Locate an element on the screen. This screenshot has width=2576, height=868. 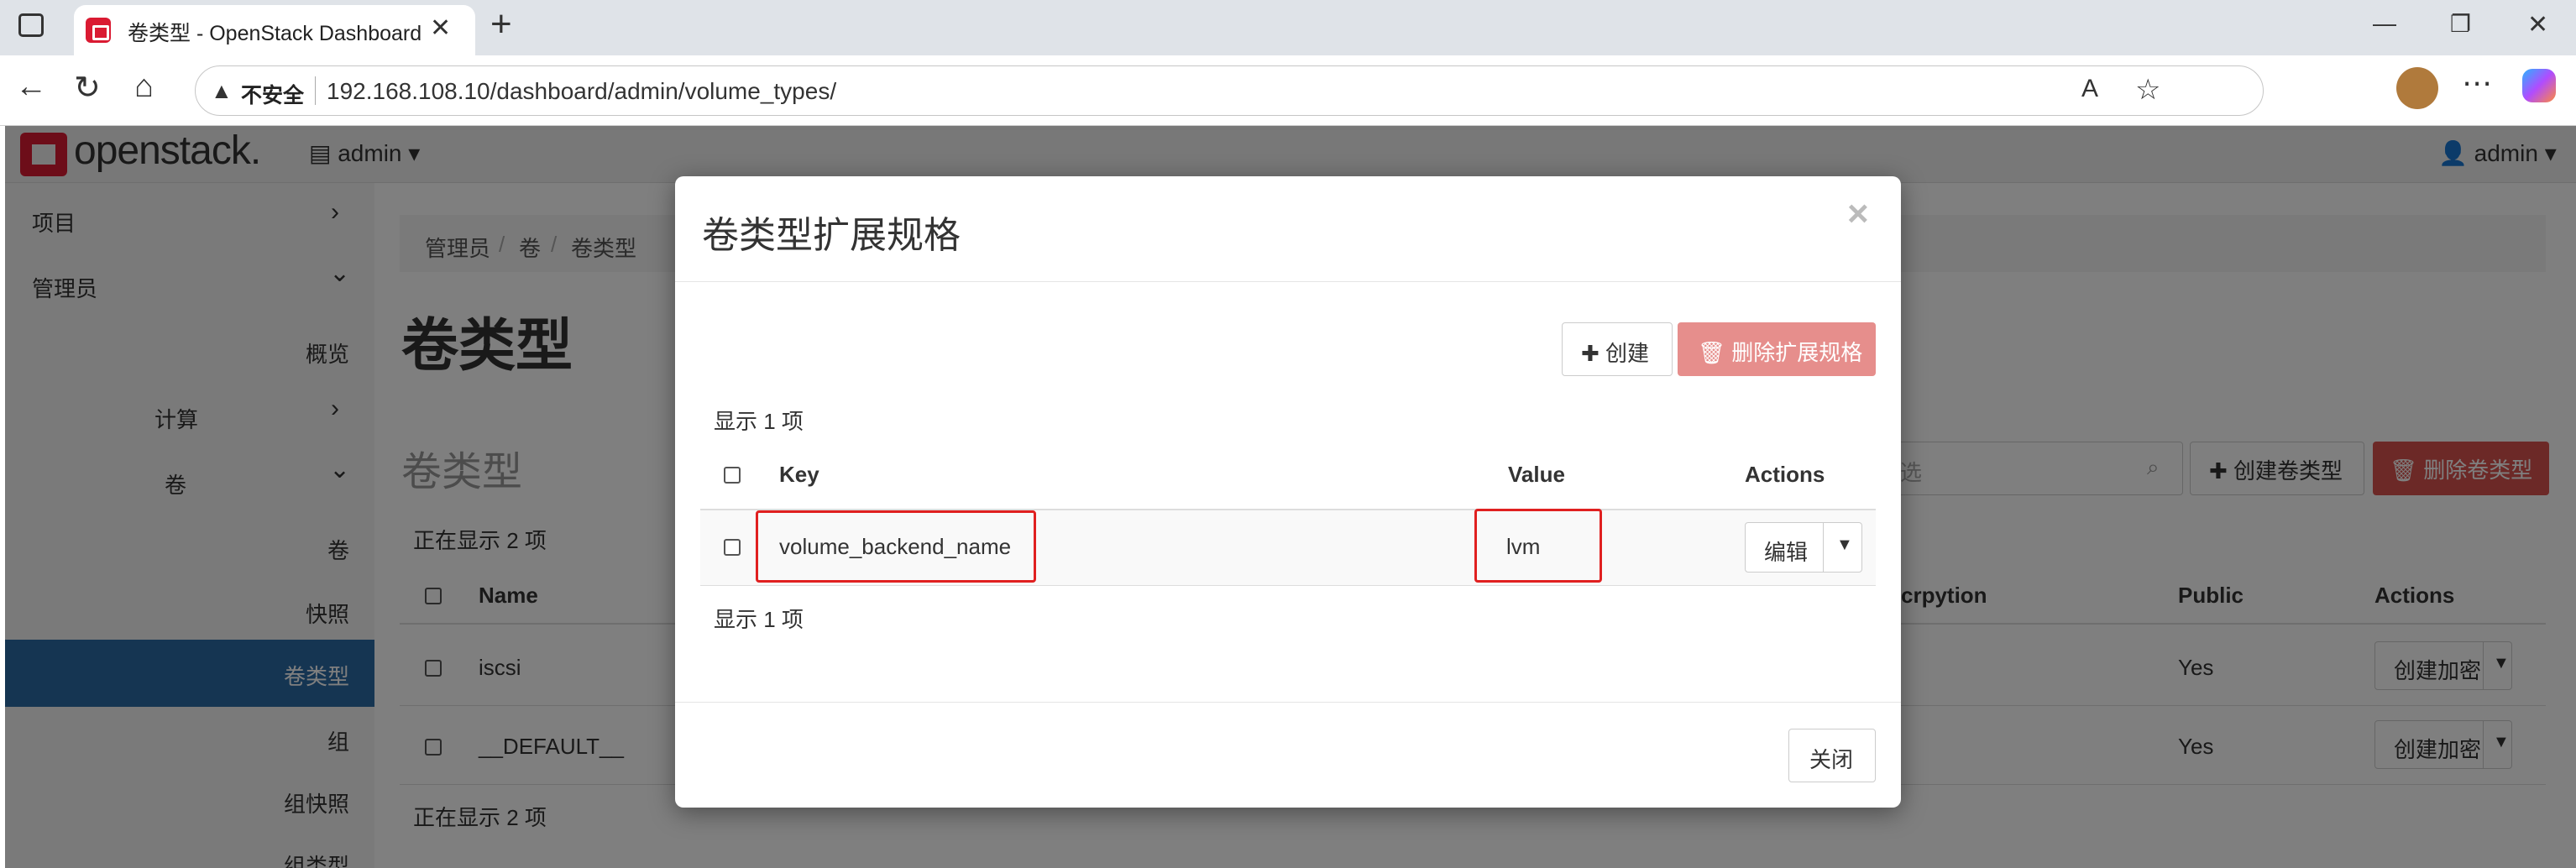
openstack-favicon-icon is located at coordinates (99, 30).